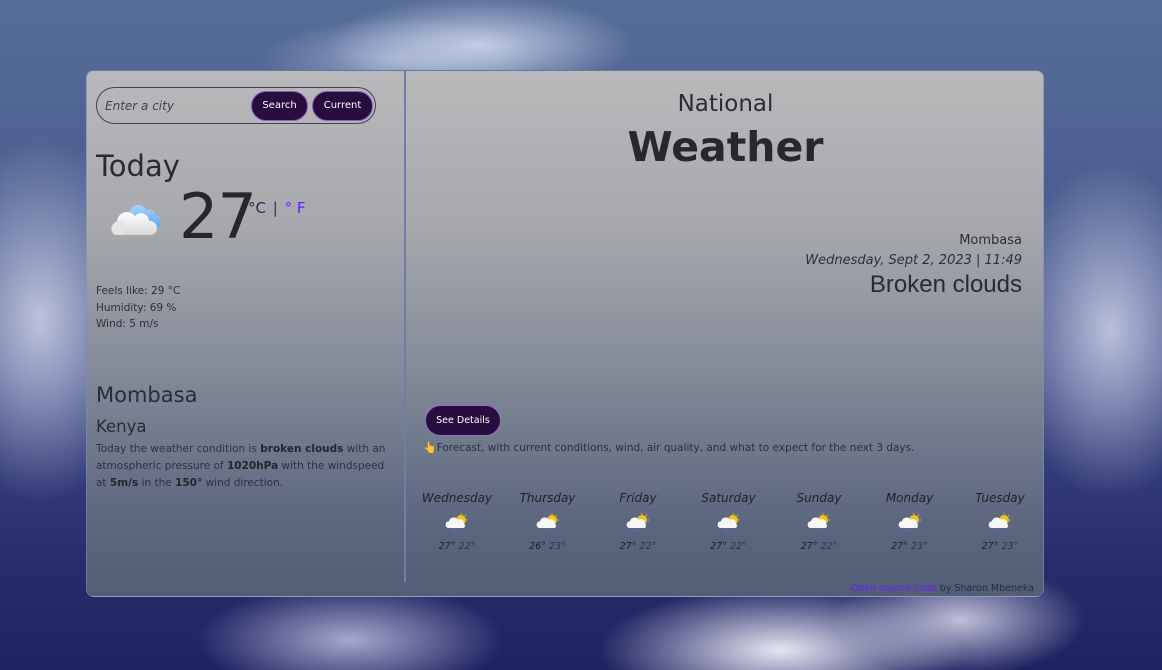 The height and width of the screenshot is (670, 1162). What do you see at coordinates (243, 483) in the screenshot?
I see `description-text: wind direction.` at bounding box center [243, 483].